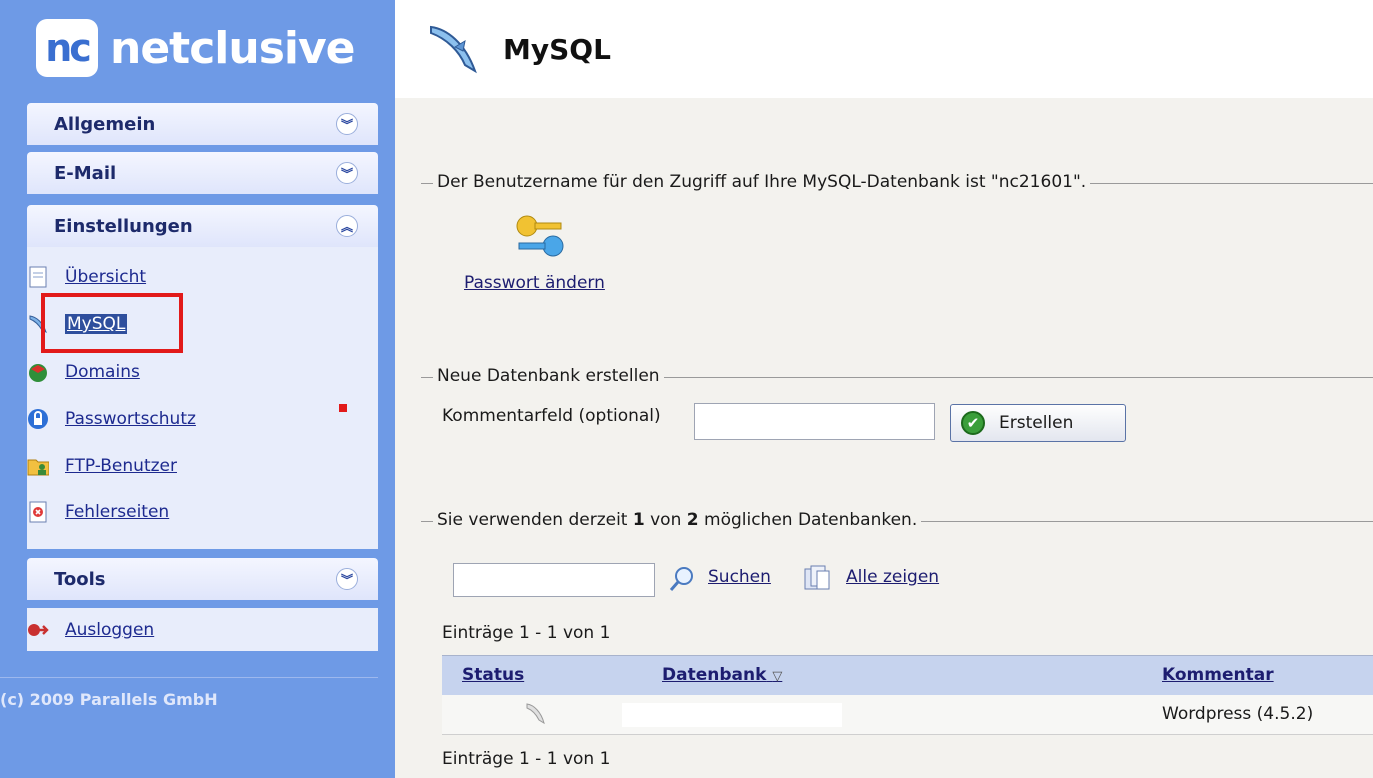 The width and height of the screenshot is (1373, 778). Describe the element at coordinates (665, 520) in the screenshot. I see `usage-text: von` at that location.